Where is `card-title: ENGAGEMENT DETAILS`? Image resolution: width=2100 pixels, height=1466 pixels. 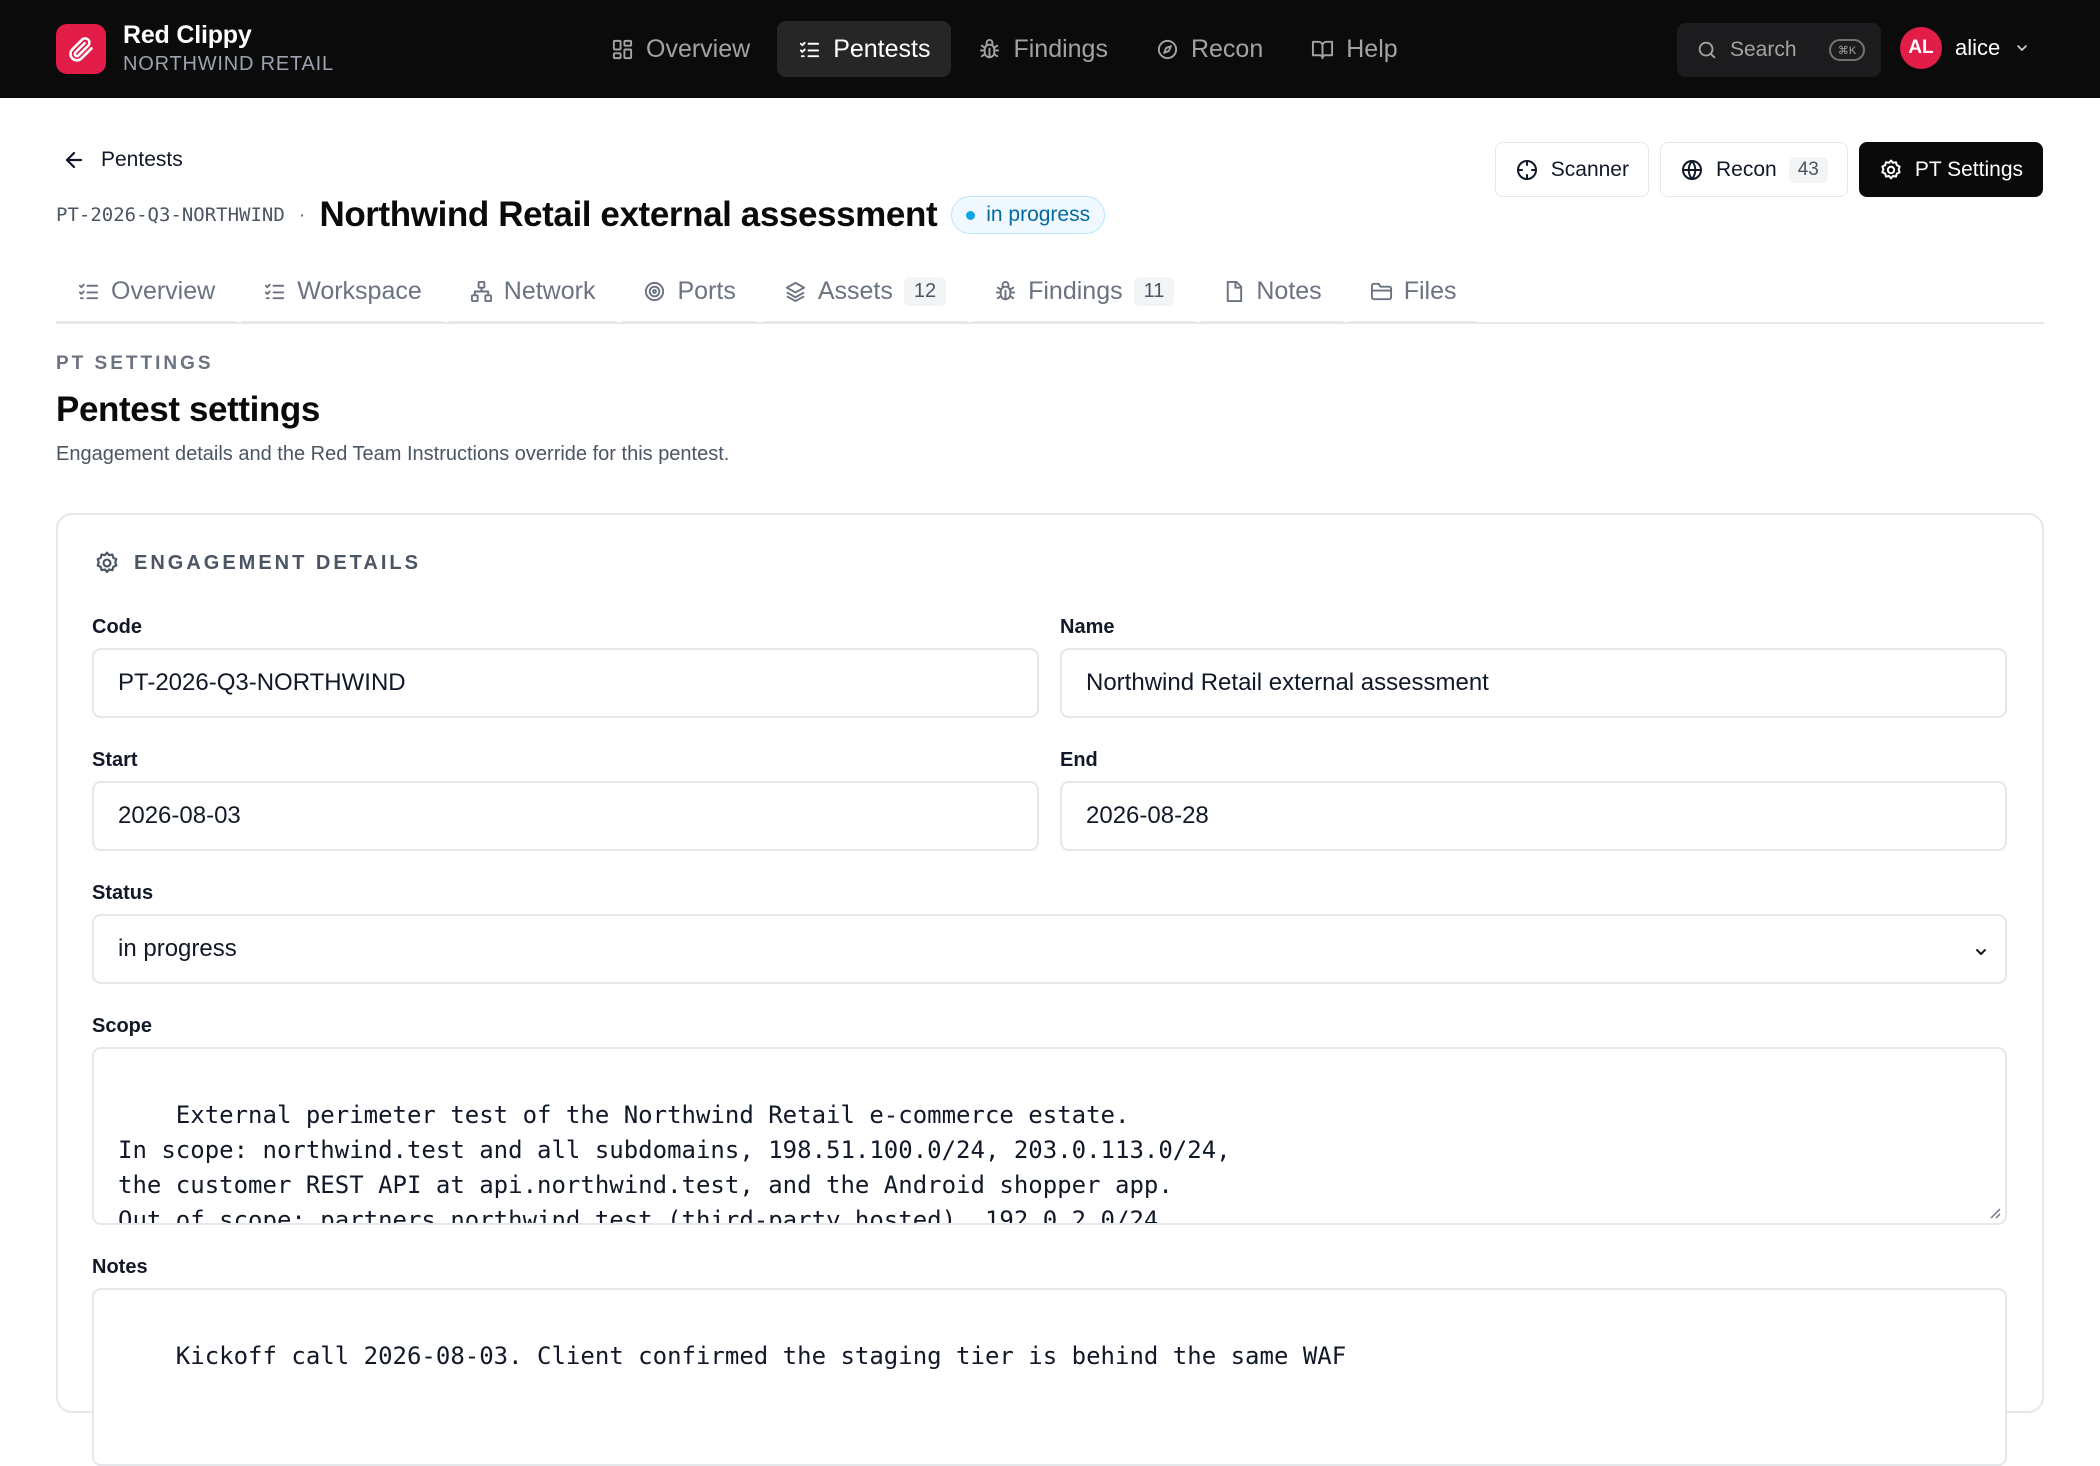 card-title: ENGAGEMENT DETAILS is located at coordinates (277, 562).